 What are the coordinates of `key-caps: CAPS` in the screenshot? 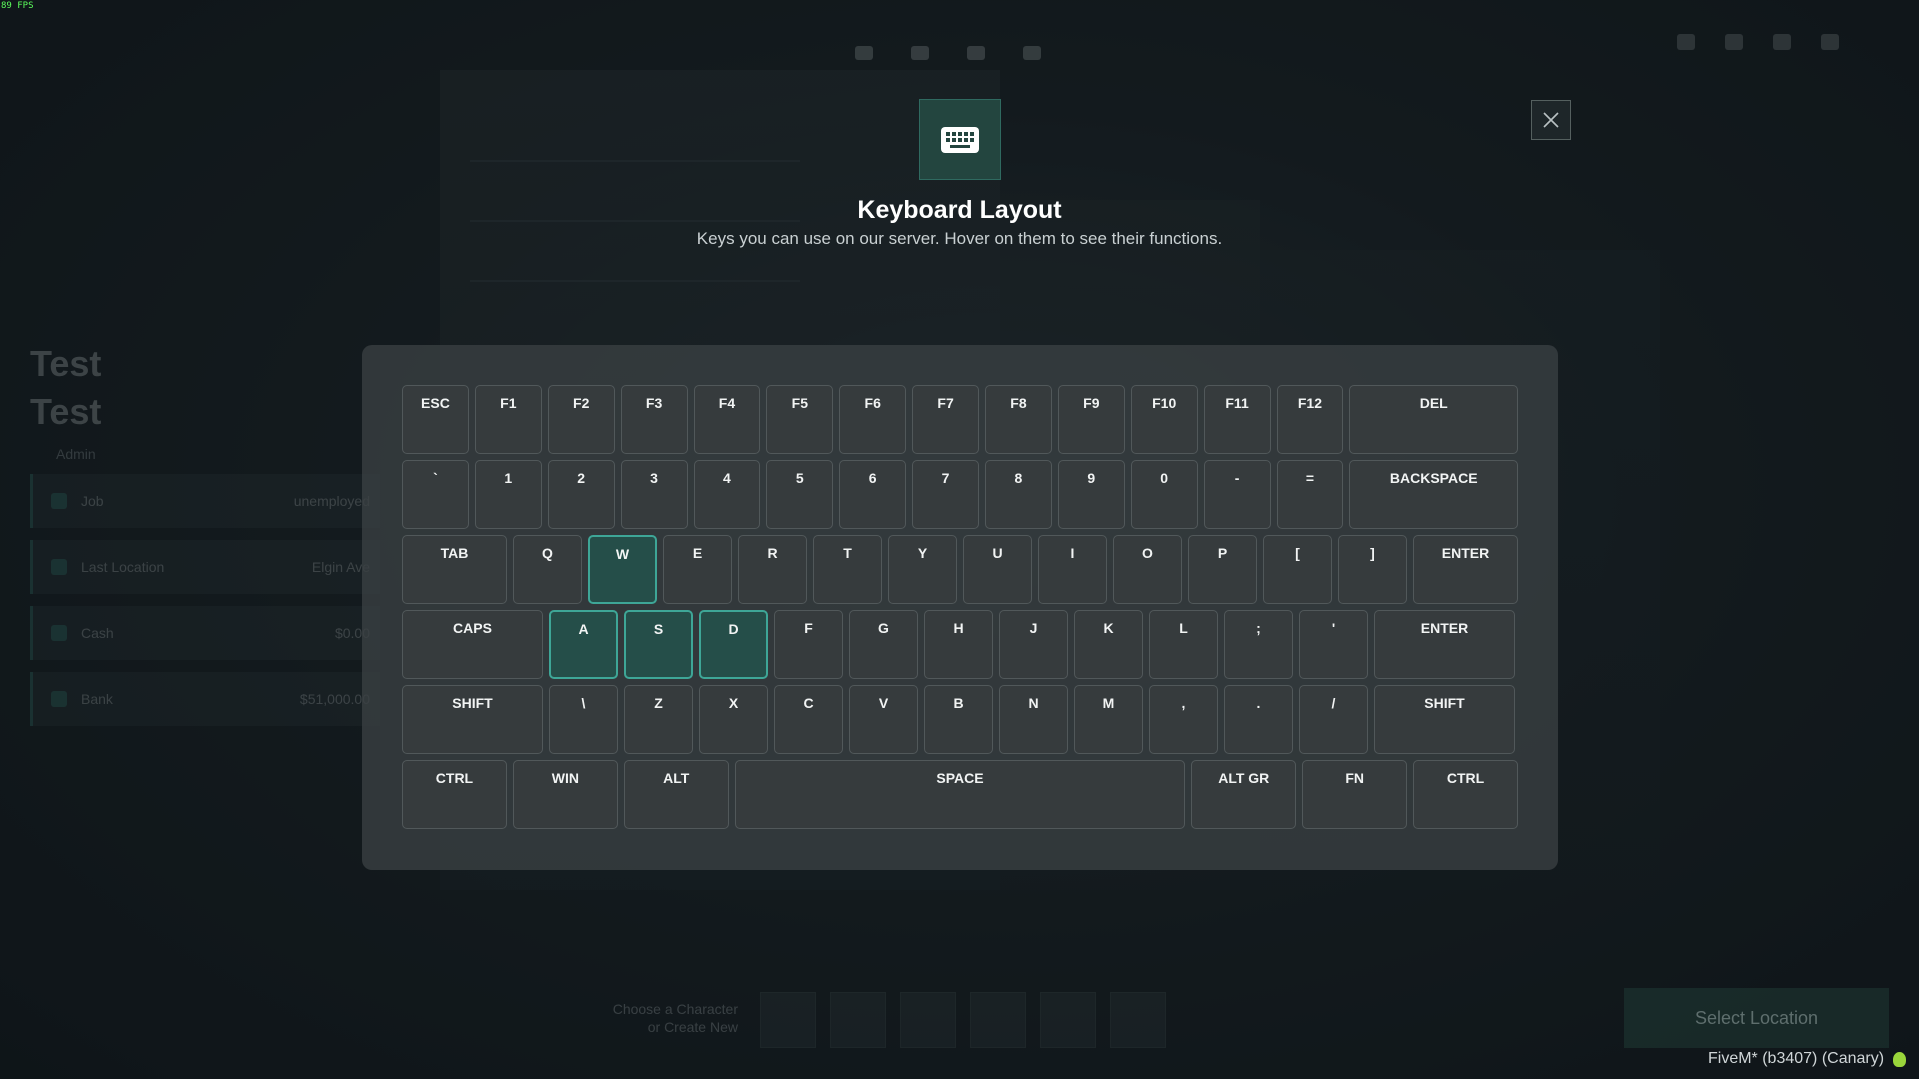 It's located at (472, 644).